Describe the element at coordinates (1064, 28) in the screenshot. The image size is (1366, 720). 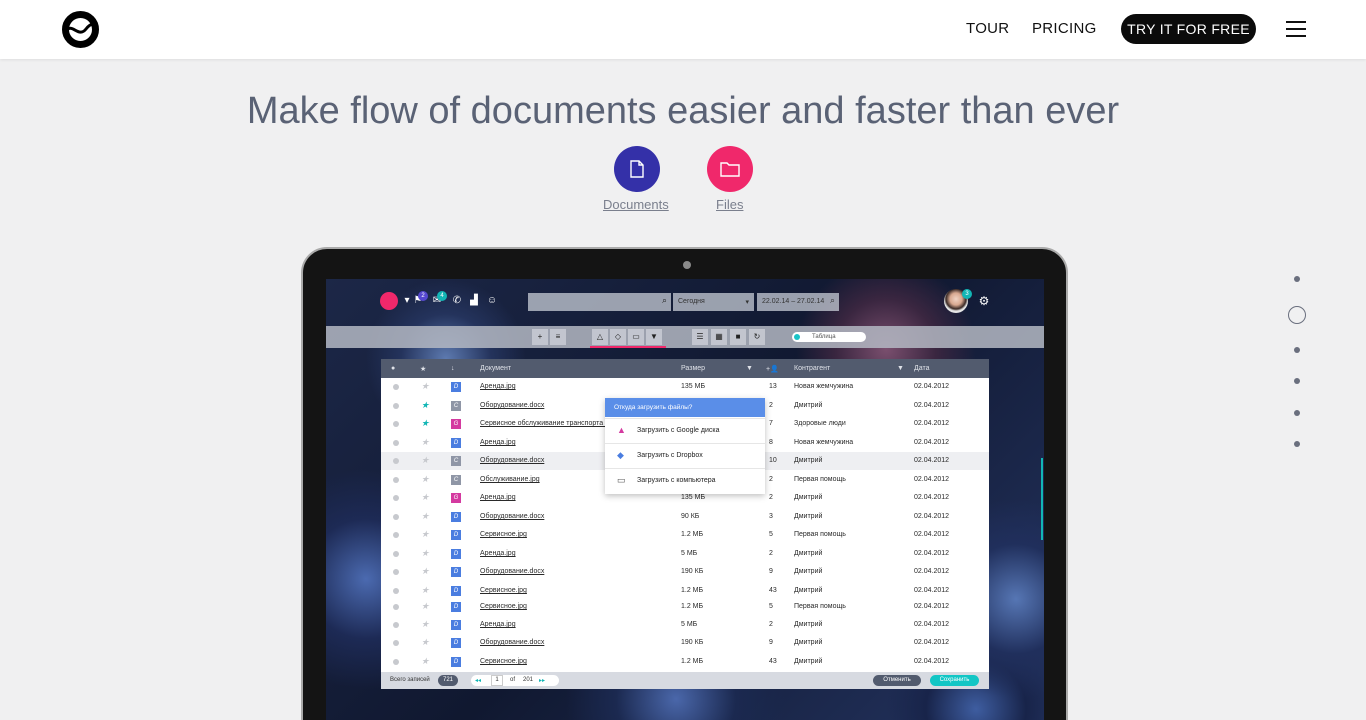
I see `nav-pricing-link: PRICING` at that location.